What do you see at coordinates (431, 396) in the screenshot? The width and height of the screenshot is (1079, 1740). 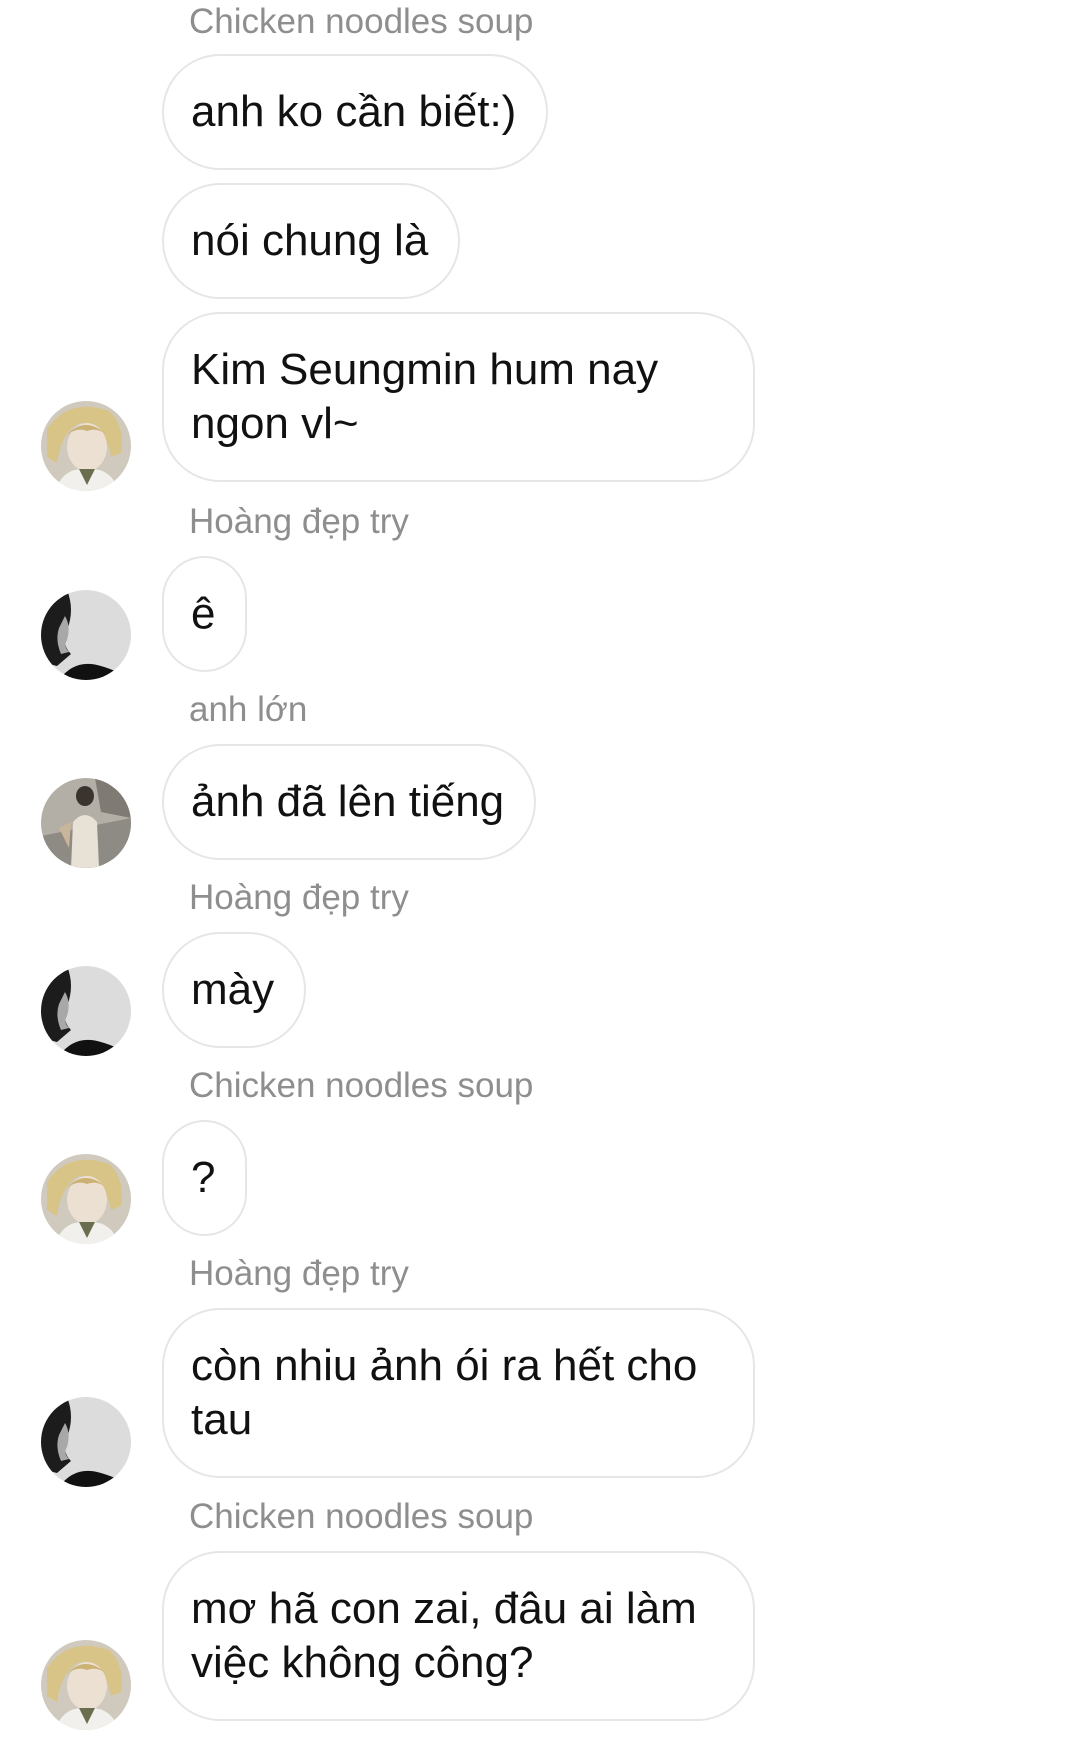 I see `message-text: Kim Seungmin hum nay ngon vl~` at bounding box center [431, 396].